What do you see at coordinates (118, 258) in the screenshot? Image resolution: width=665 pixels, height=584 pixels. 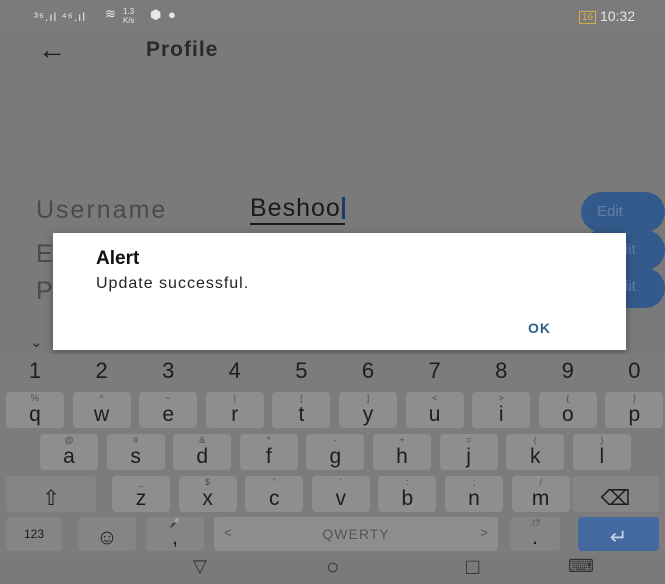 I see `dialog-title: Alert` at bounding box center [118, 258].